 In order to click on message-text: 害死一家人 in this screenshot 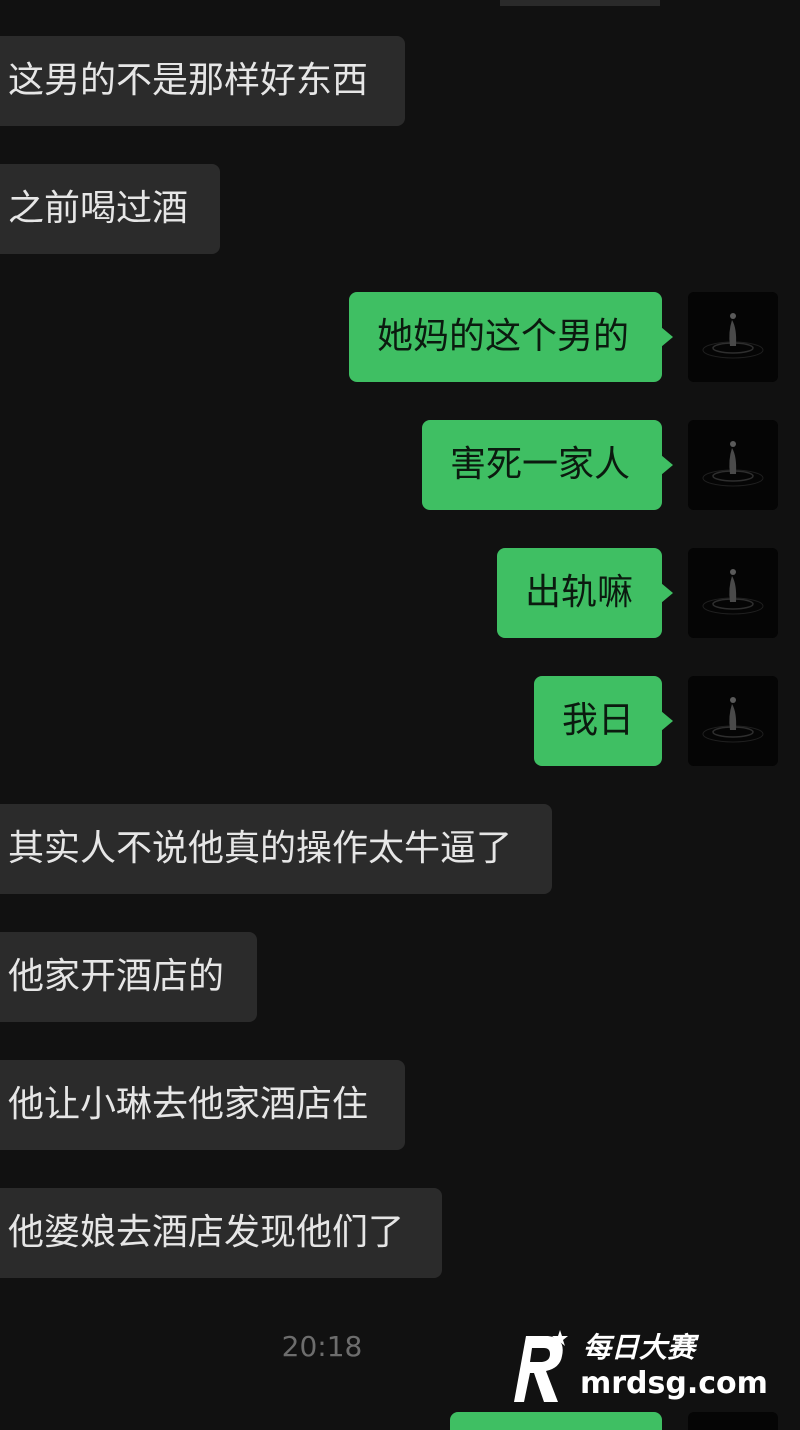, I will do `click(540, 464)`.